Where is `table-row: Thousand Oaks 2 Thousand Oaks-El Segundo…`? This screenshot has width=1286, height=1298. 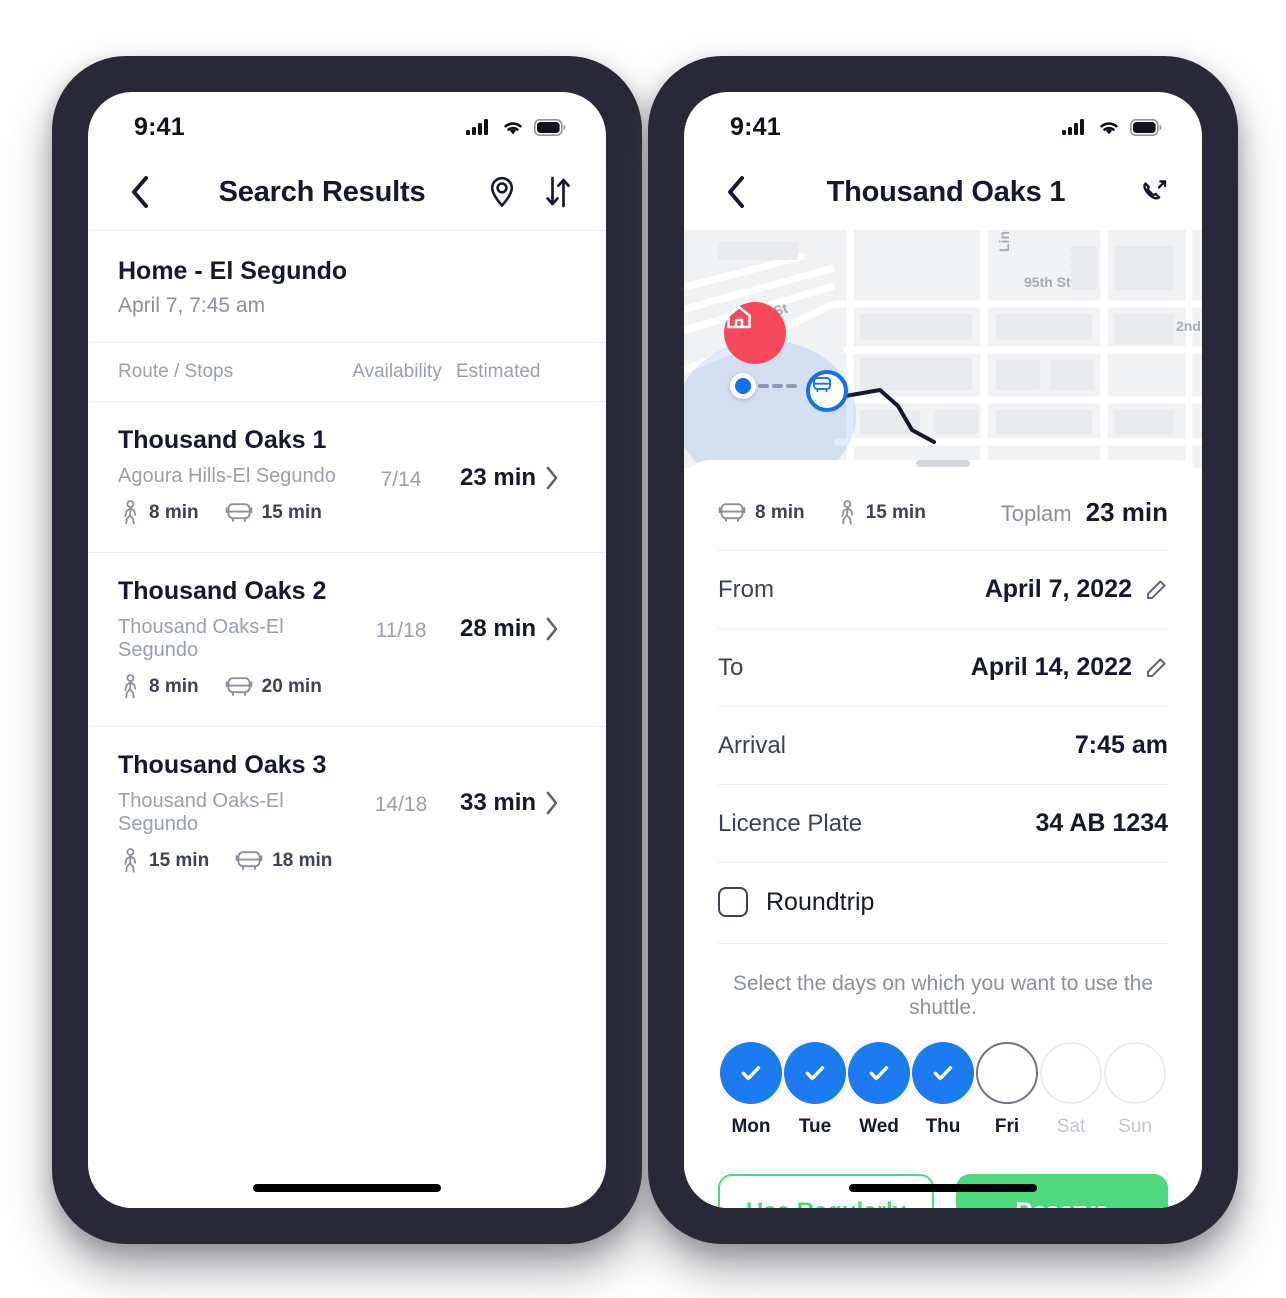
table-row: Thousand Oaks 2 Thousand Oaks-El Segundo… is located at coordinates (347, 639).